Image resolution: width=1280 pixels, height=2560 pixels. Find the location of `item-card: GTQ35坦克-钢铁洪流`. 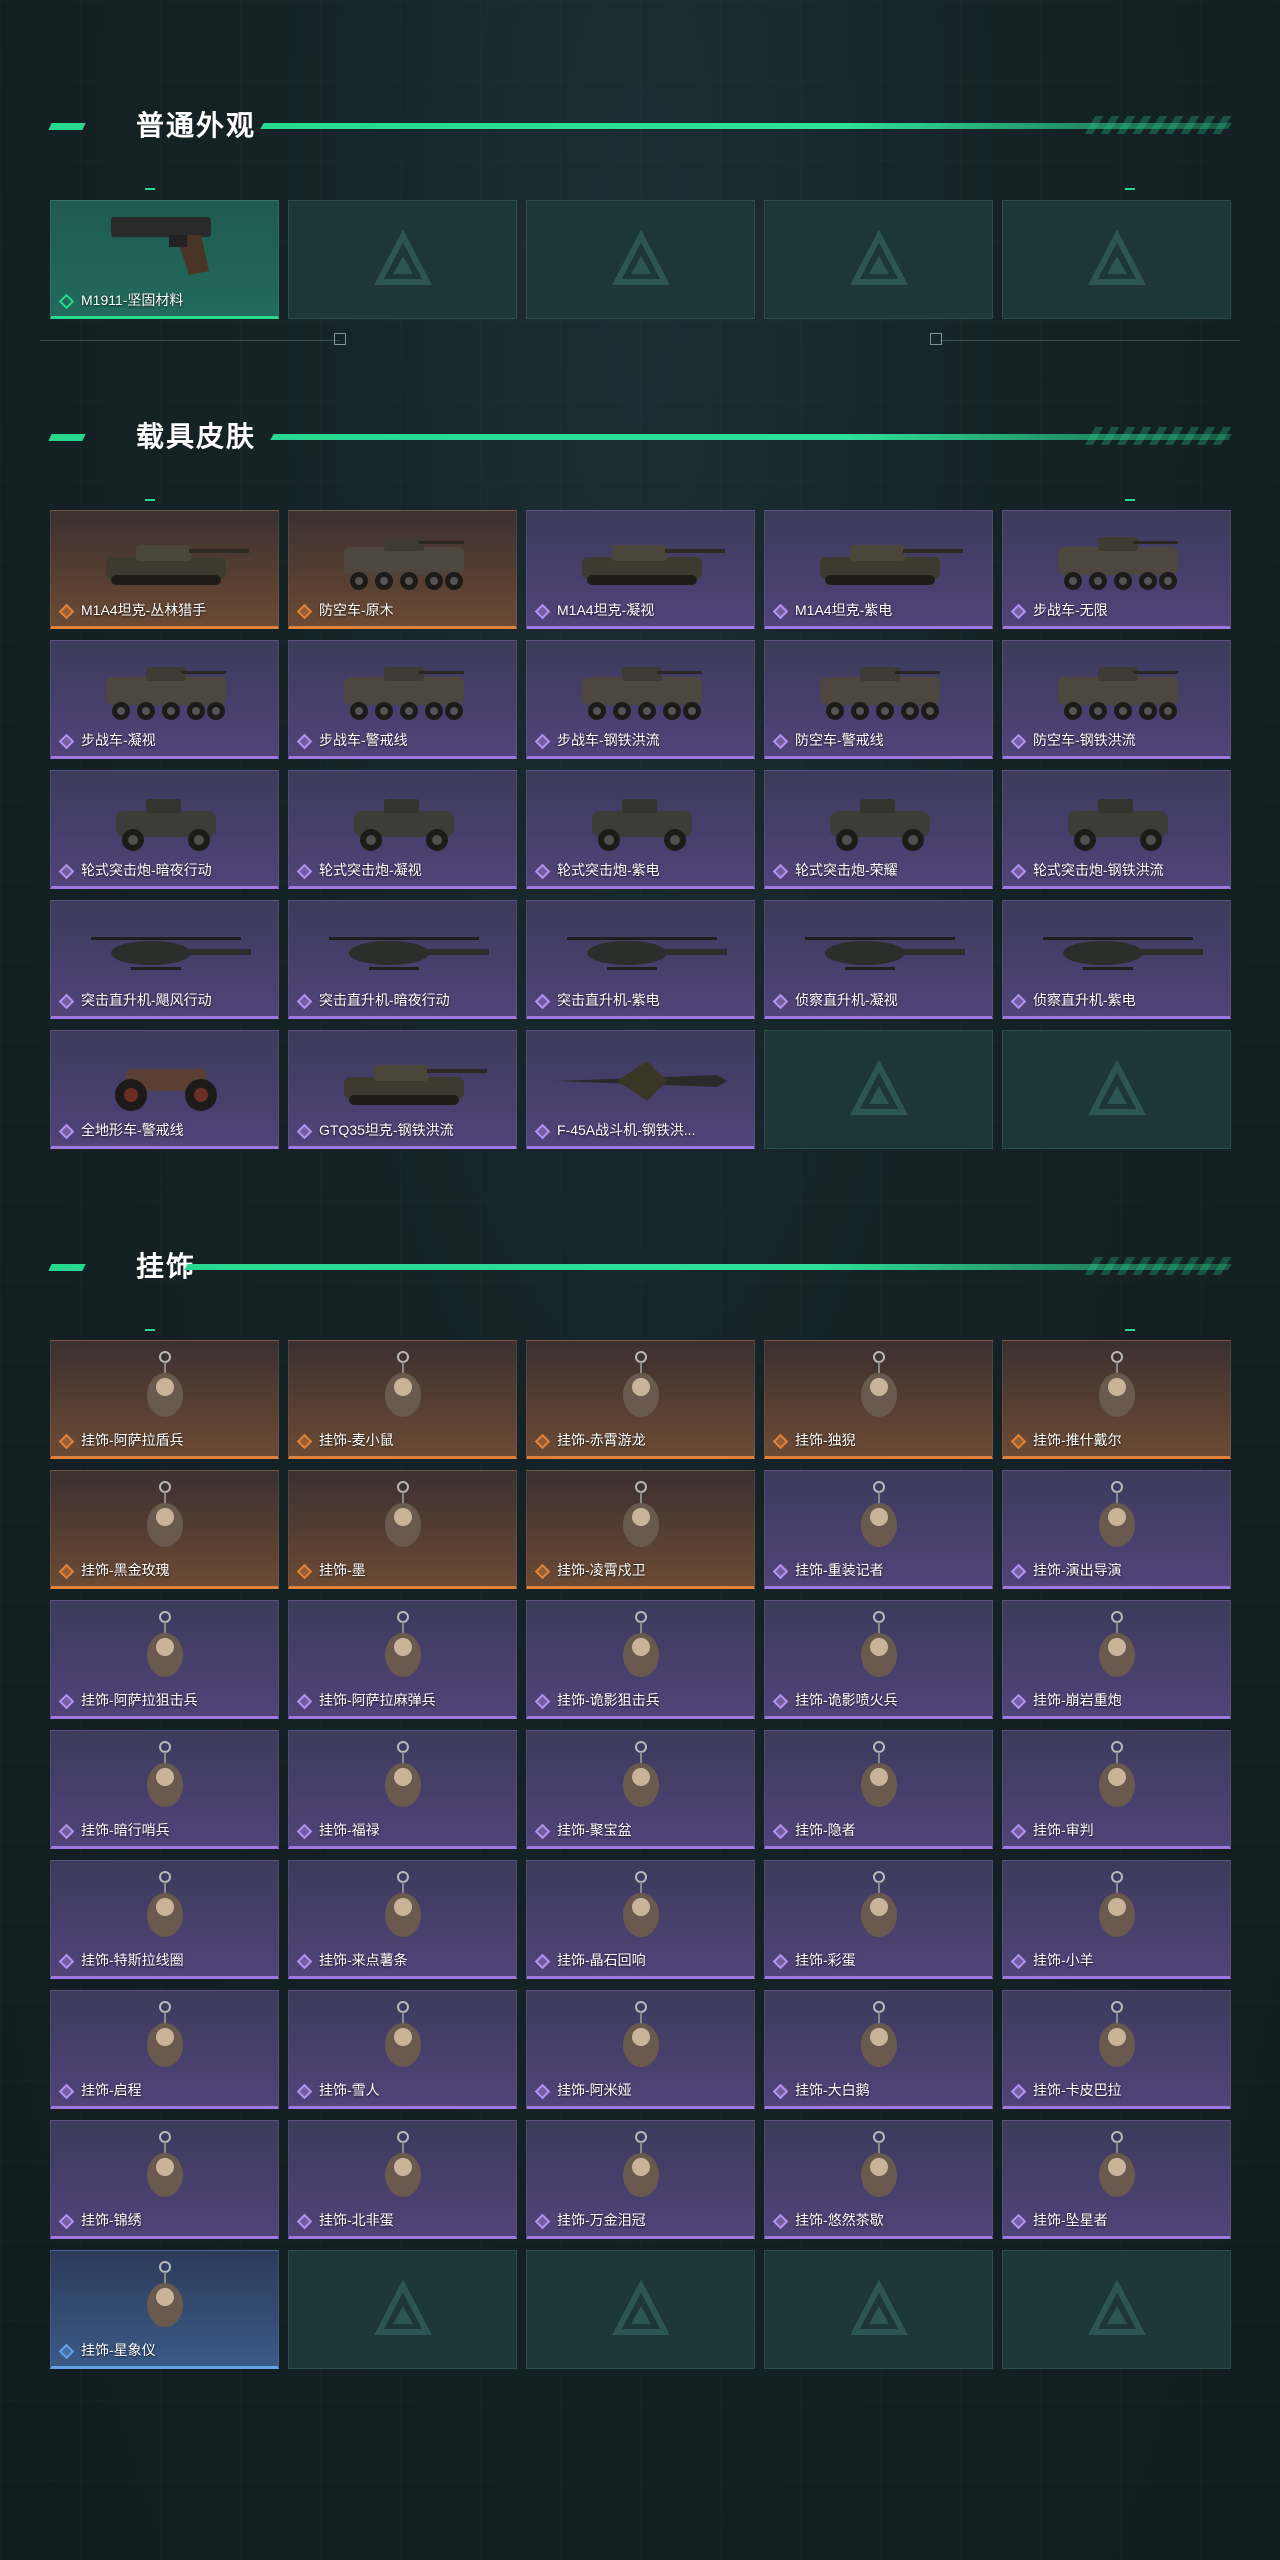

item-card: GTQ35坦克-钢铁洪流 is located at coordinates (402, 1089).